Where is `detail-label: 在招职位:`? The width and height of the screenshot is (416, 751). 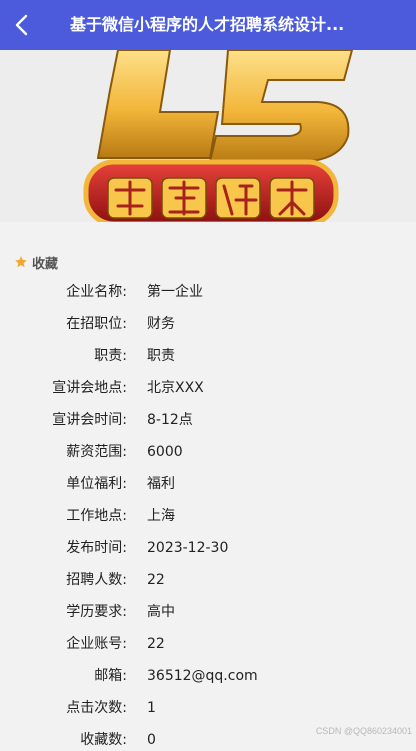
detail-label: 在招职位: is located at coordinates (96, 324).